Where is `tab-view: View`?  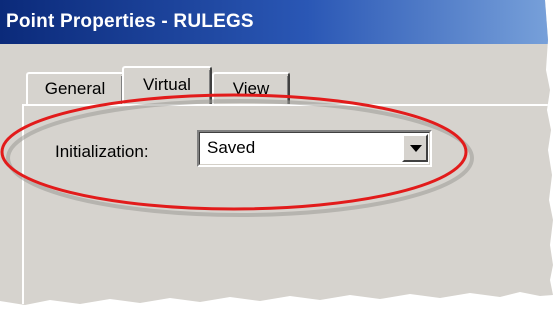
tab-view: View is located at coordinates (251, 88).